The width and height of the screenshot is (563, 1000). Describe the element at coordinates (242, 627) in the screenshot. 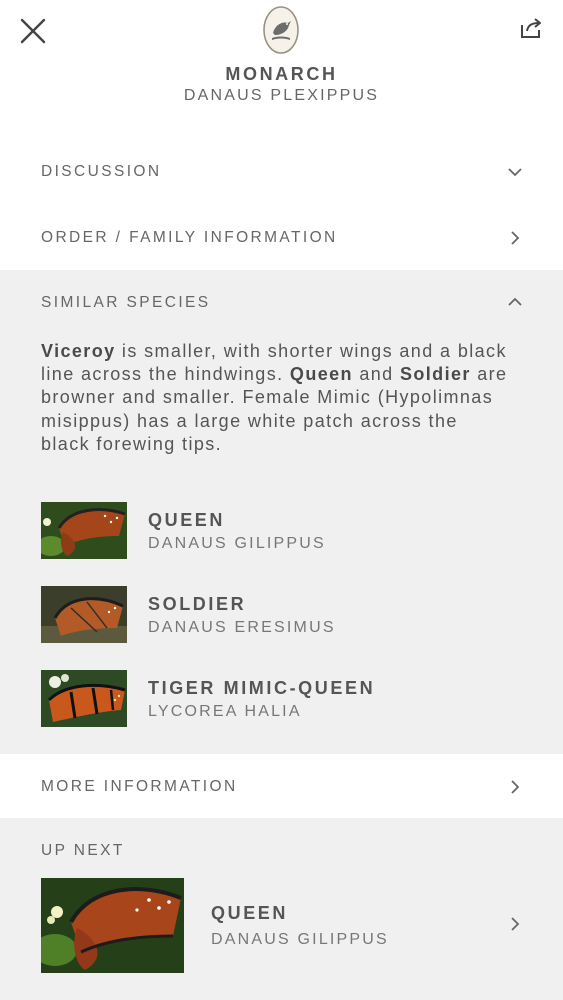

I see `species-scientific: DANAUS ERESIMUS` at that location.